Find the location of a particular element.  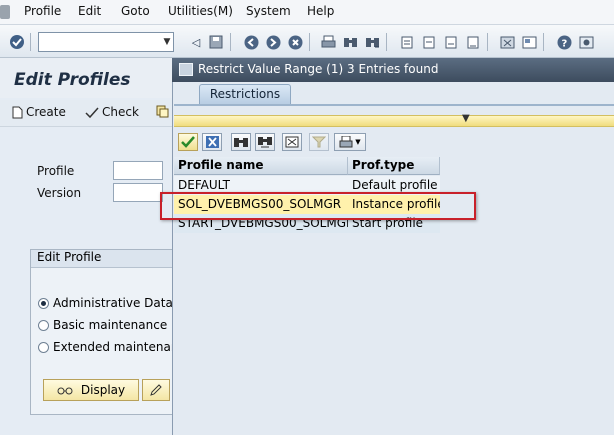

check-label: Check is located at coordinates (120, 112).